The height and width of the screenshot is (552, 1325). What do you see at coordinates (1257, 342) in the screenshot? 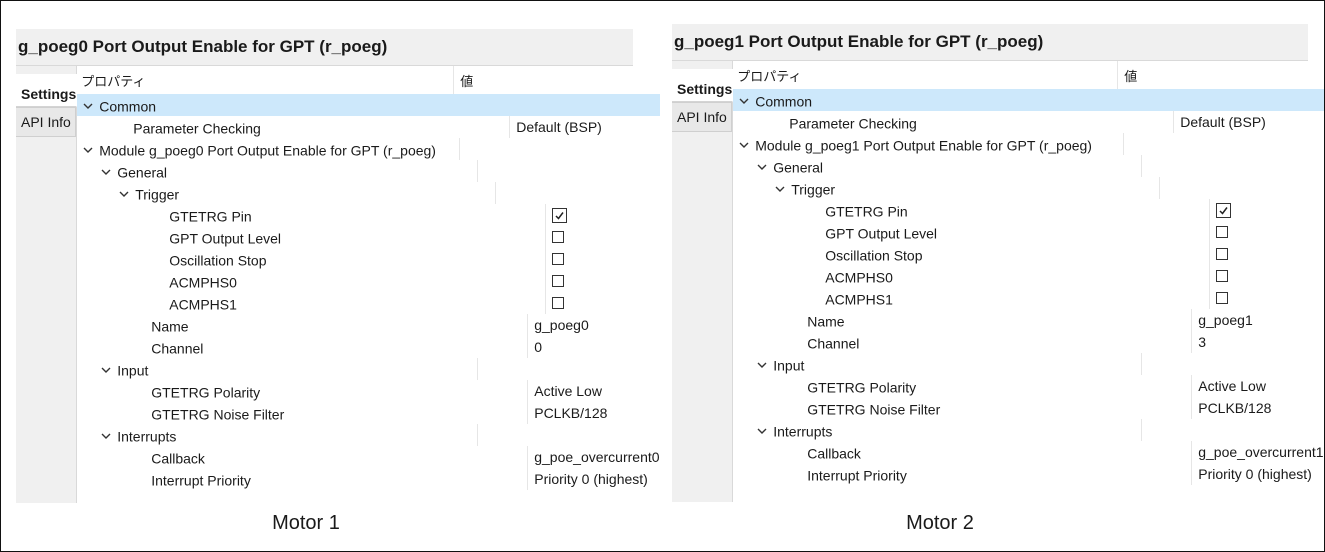
I see `property-value-cell: 3` at bounding box center [1257, 342].